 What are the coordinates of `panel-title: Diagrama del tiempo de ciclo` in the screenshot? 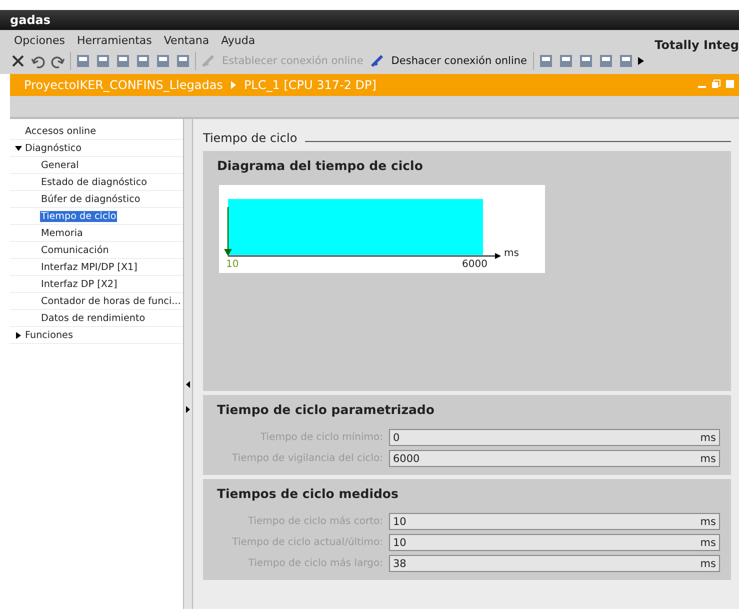 It's located at (320, 165).